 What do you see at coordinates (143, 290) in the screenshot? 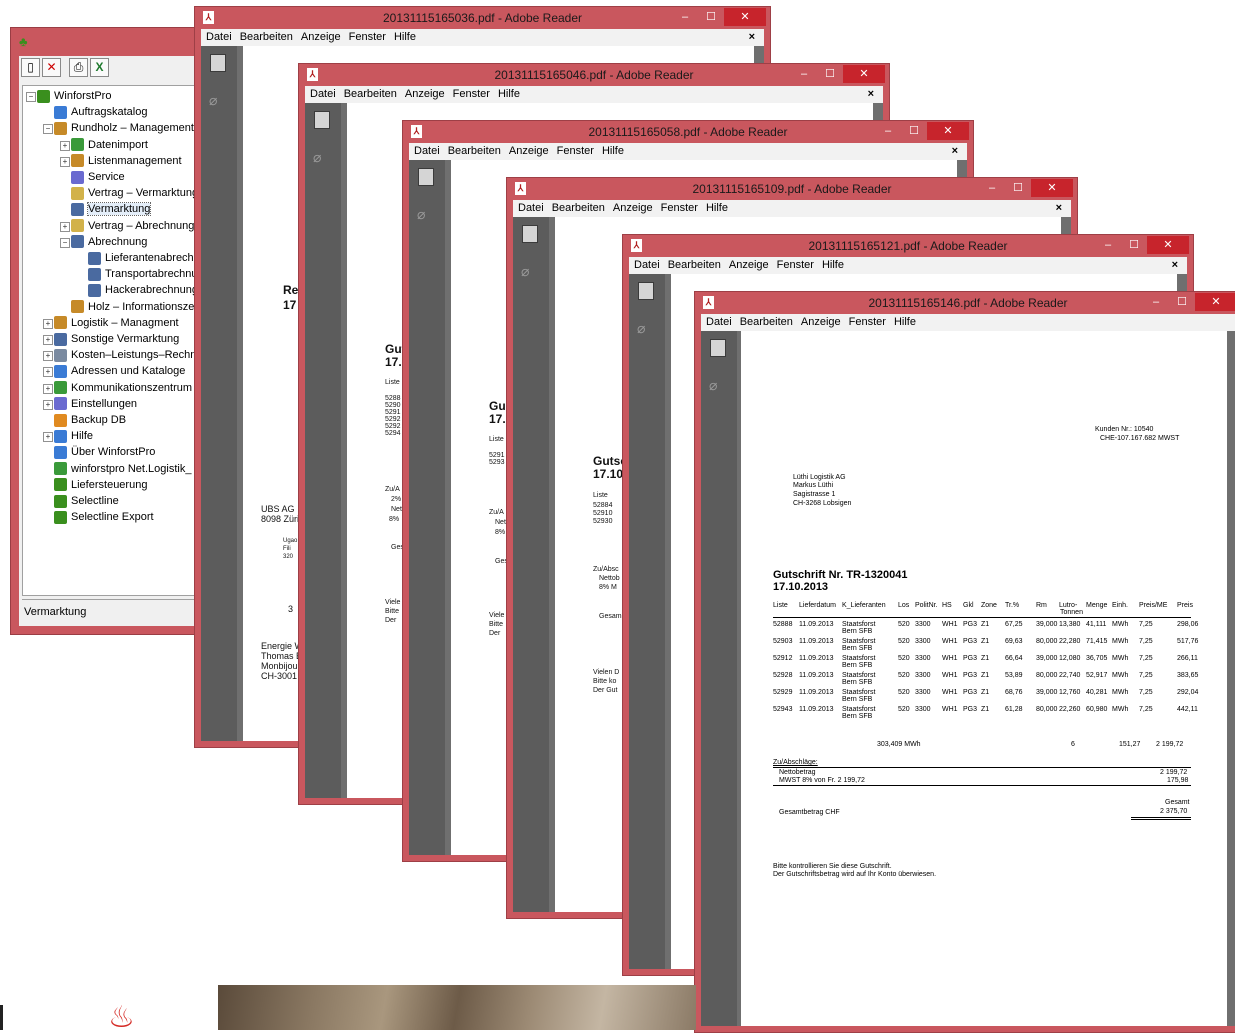
I see `tree-item: Hackerabrechnung` at bounding box center [143, 290].